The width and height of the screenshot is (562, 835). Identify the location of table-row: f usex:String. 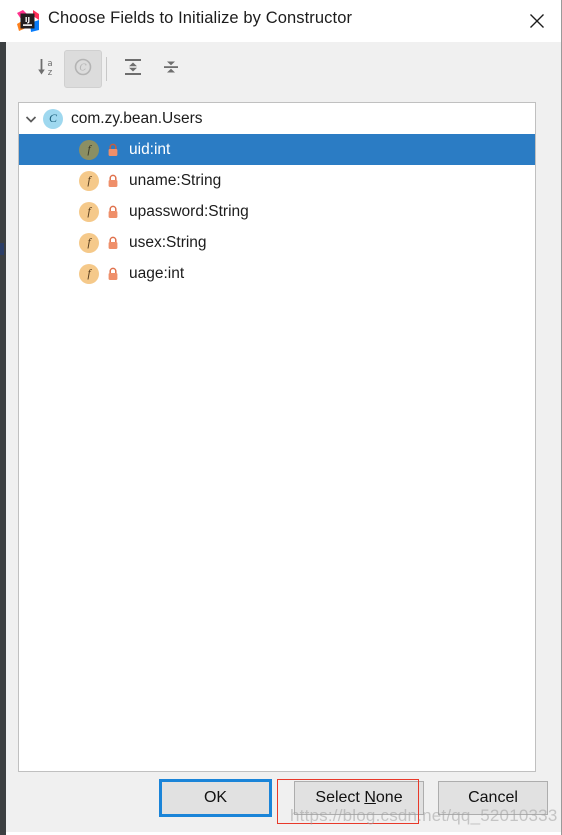
(277, 242).